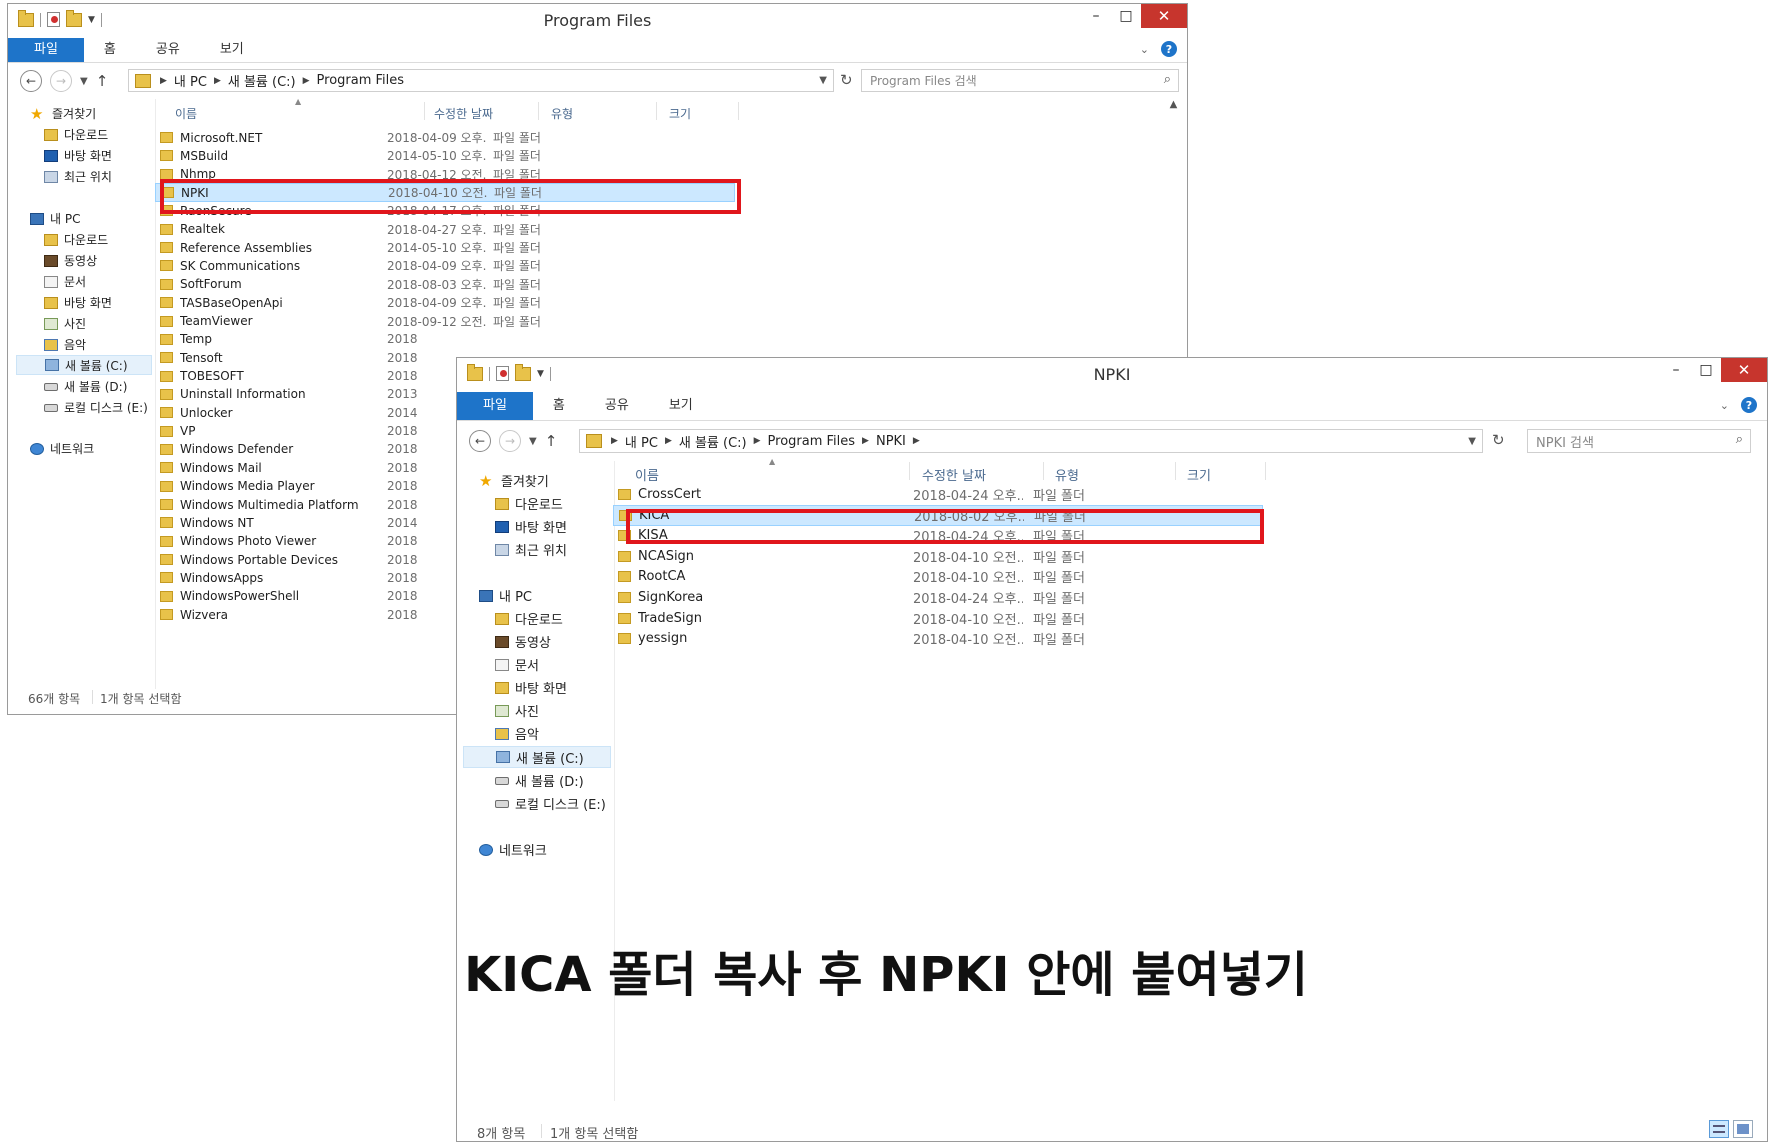 Image resolution: width=1772 pixels, height=1145 pixels. What do you see at coordinates (445, 302) in the screenshot?
I see `file-row-tasbaseopenapi: TASBaseOpenApi 2018-04-09 오후... 파일 폴더` at bounding box center [445, 302].